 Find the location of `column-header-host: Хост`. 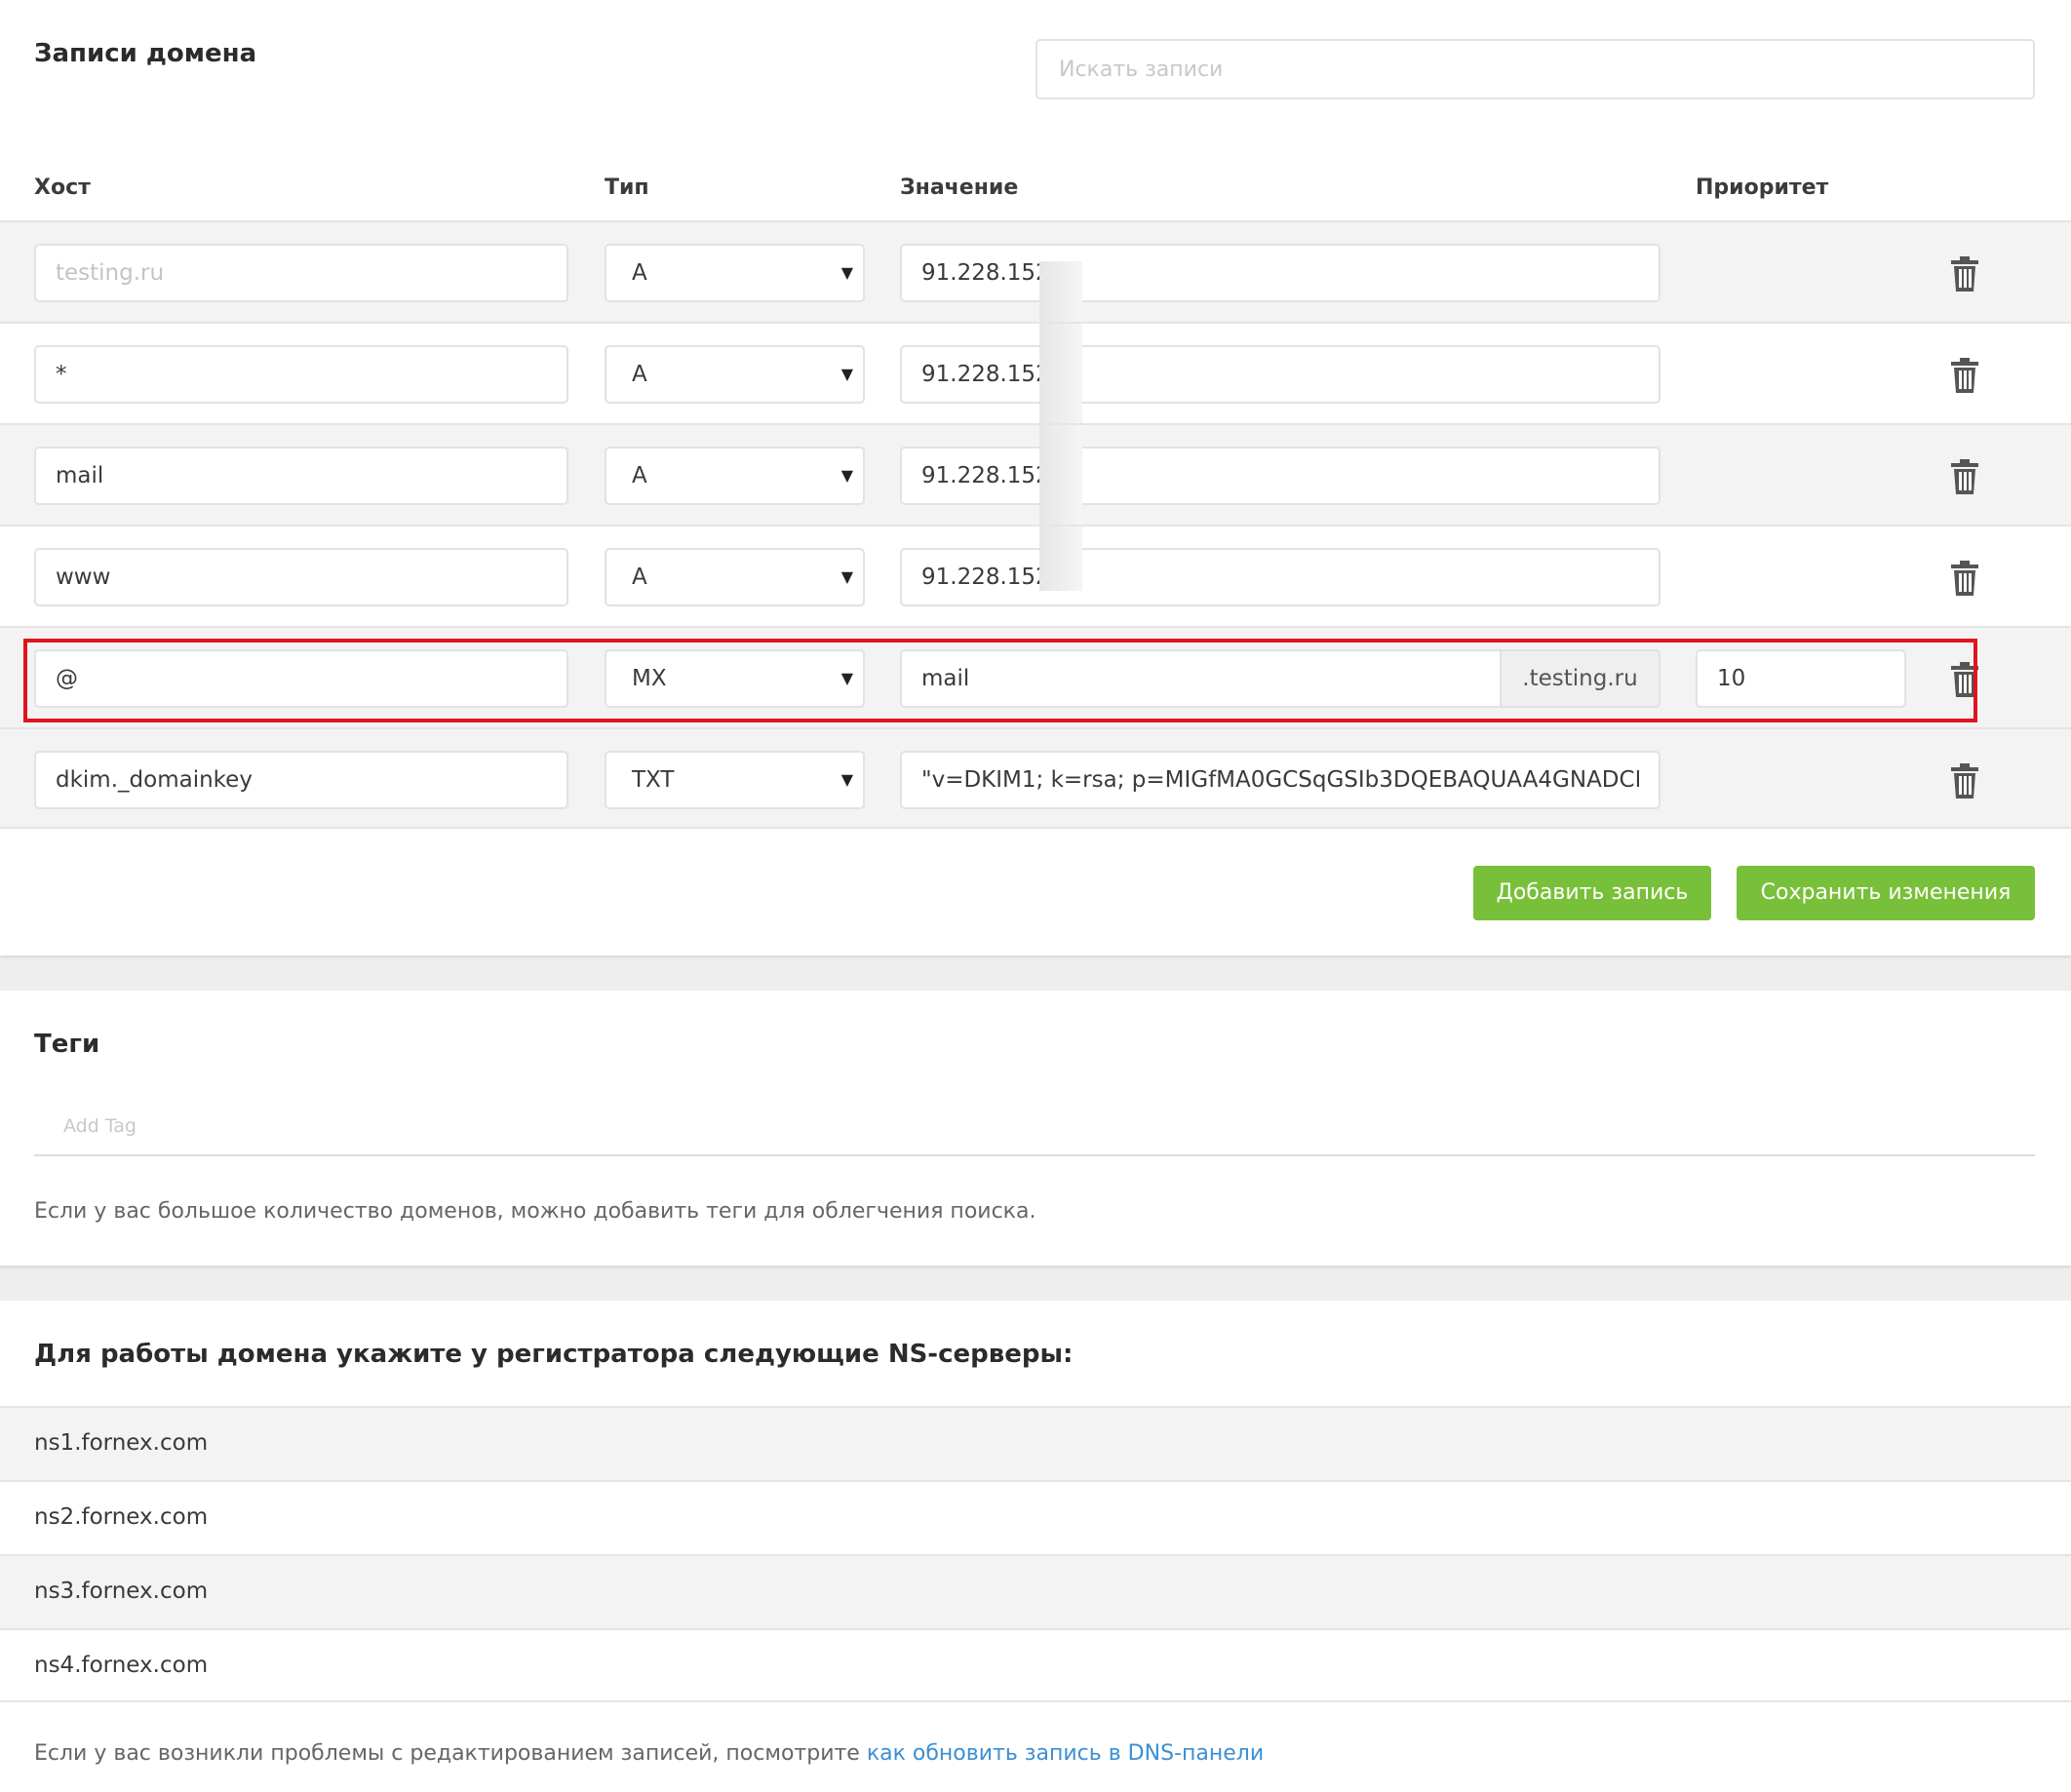

column-header-host: Хост is located at coordinates (62, 187).